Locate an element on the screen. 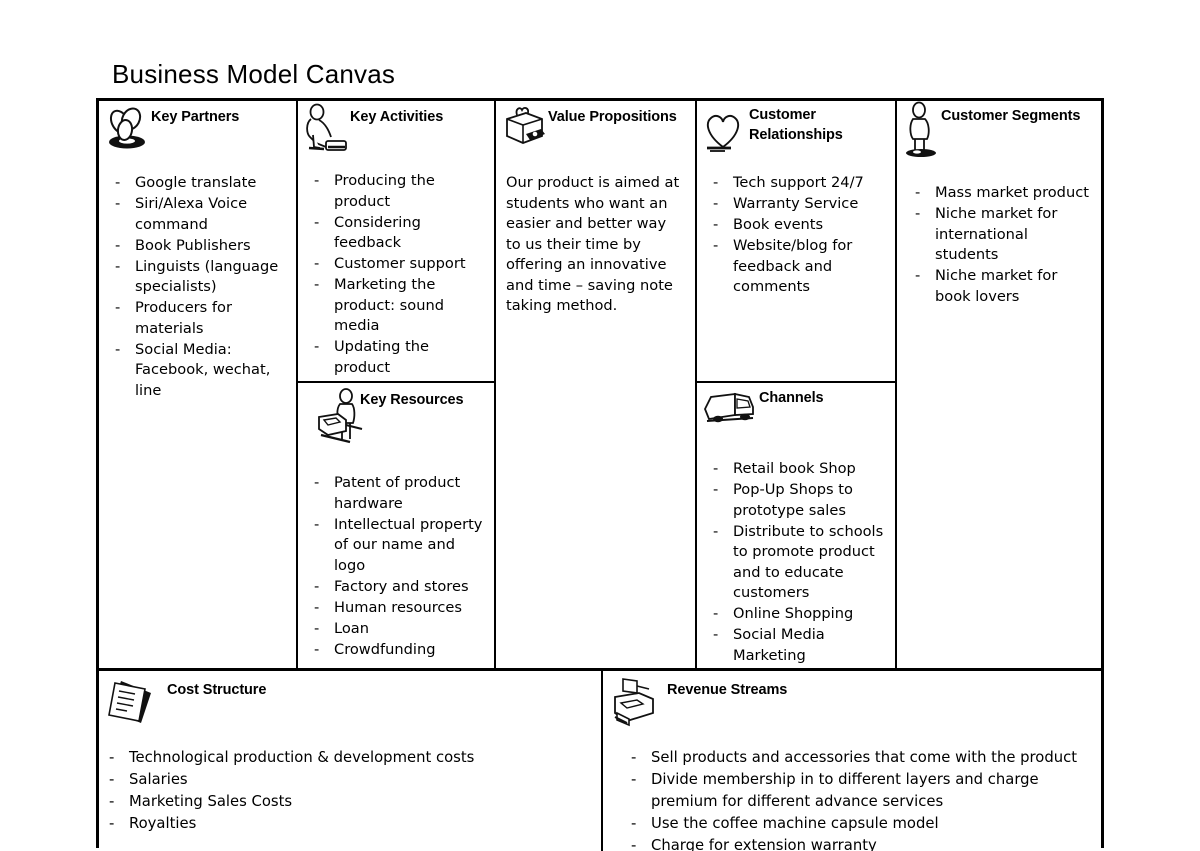 This screenshot has height=851, width=1200. cash-register-icon is located at coordinates (637, 703).